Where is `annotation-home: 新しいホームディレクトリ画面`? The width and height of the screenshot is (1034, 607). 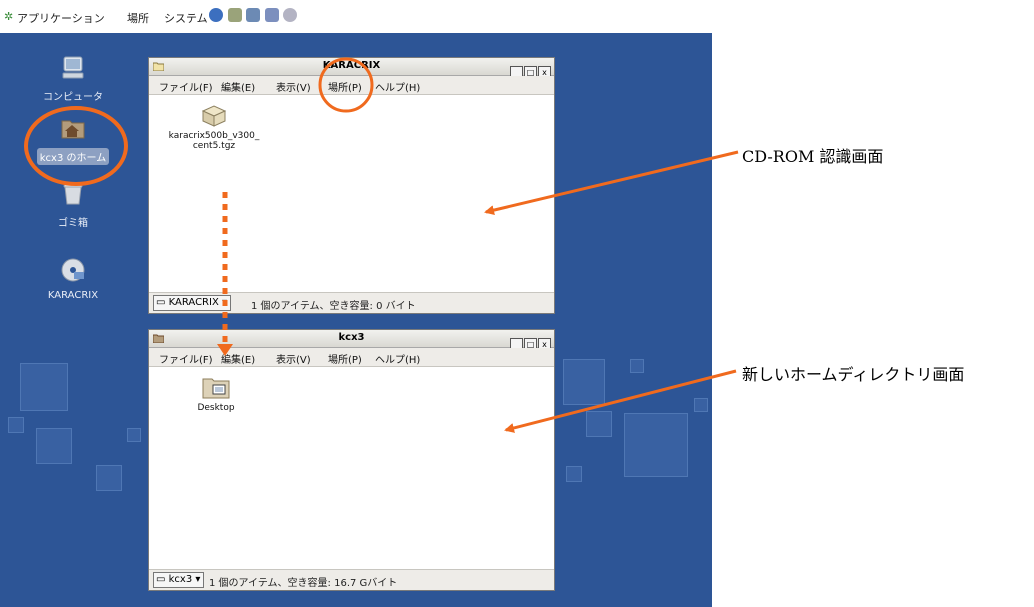 annotation-home: 新しいホームディレクトリ画面 is located at coordinates (853, 374).